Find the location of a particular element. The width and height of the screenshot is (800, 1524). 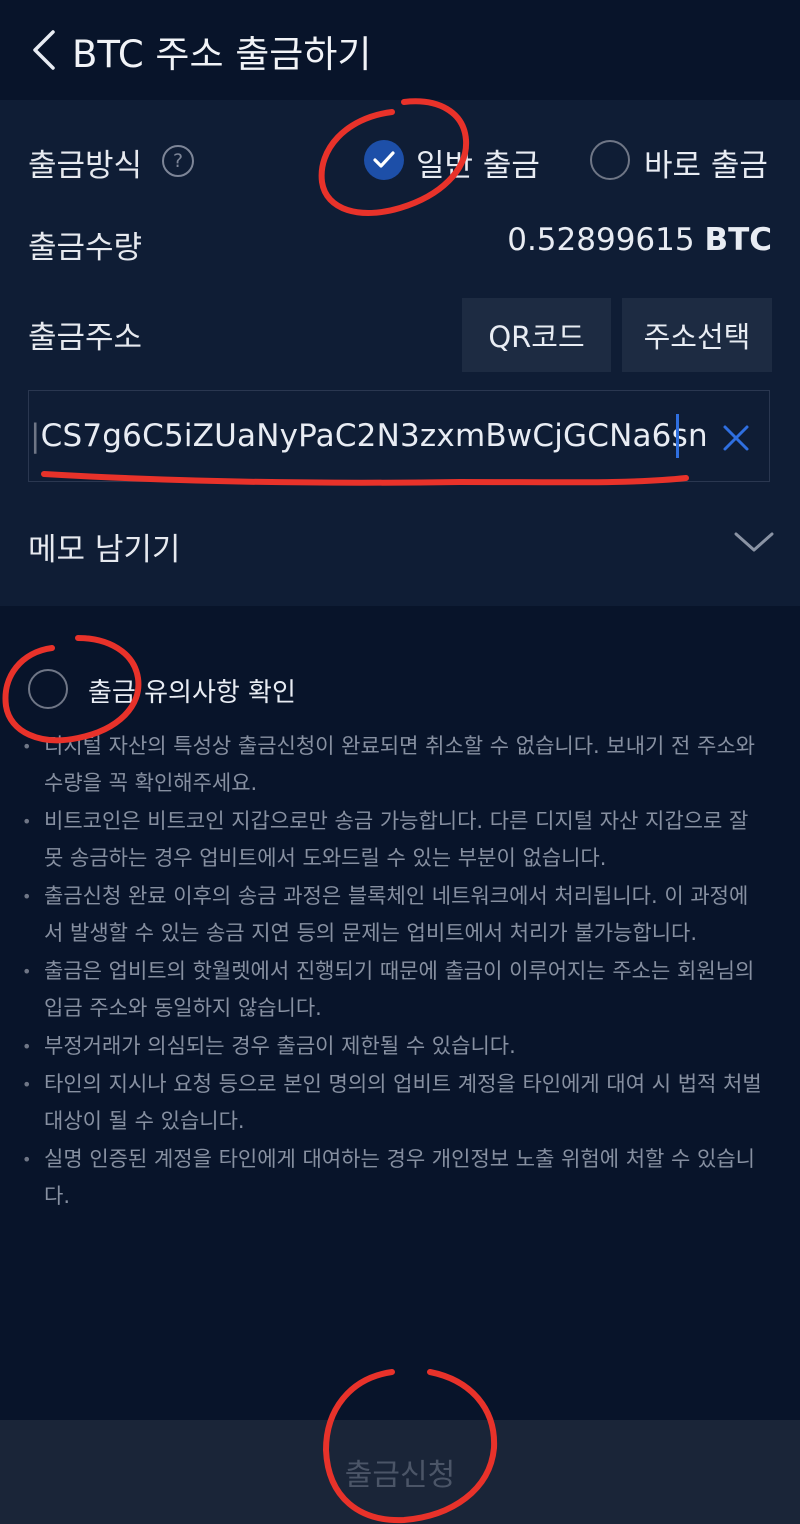

notice-item: 부정거래가 의심되는 경우 출금이 제한될 수 있습니다. is located at coordinates (392, 1046).